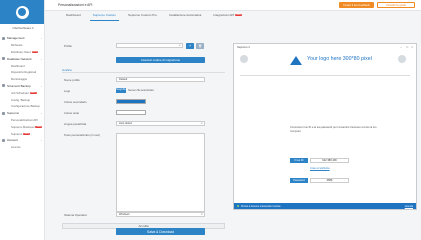 The height and width of the screenshot is (240, 421). What do you see at coordinates (67, 91) in the screenshot?
I see `logo-label: Logo` at bounding box center [67, 91].